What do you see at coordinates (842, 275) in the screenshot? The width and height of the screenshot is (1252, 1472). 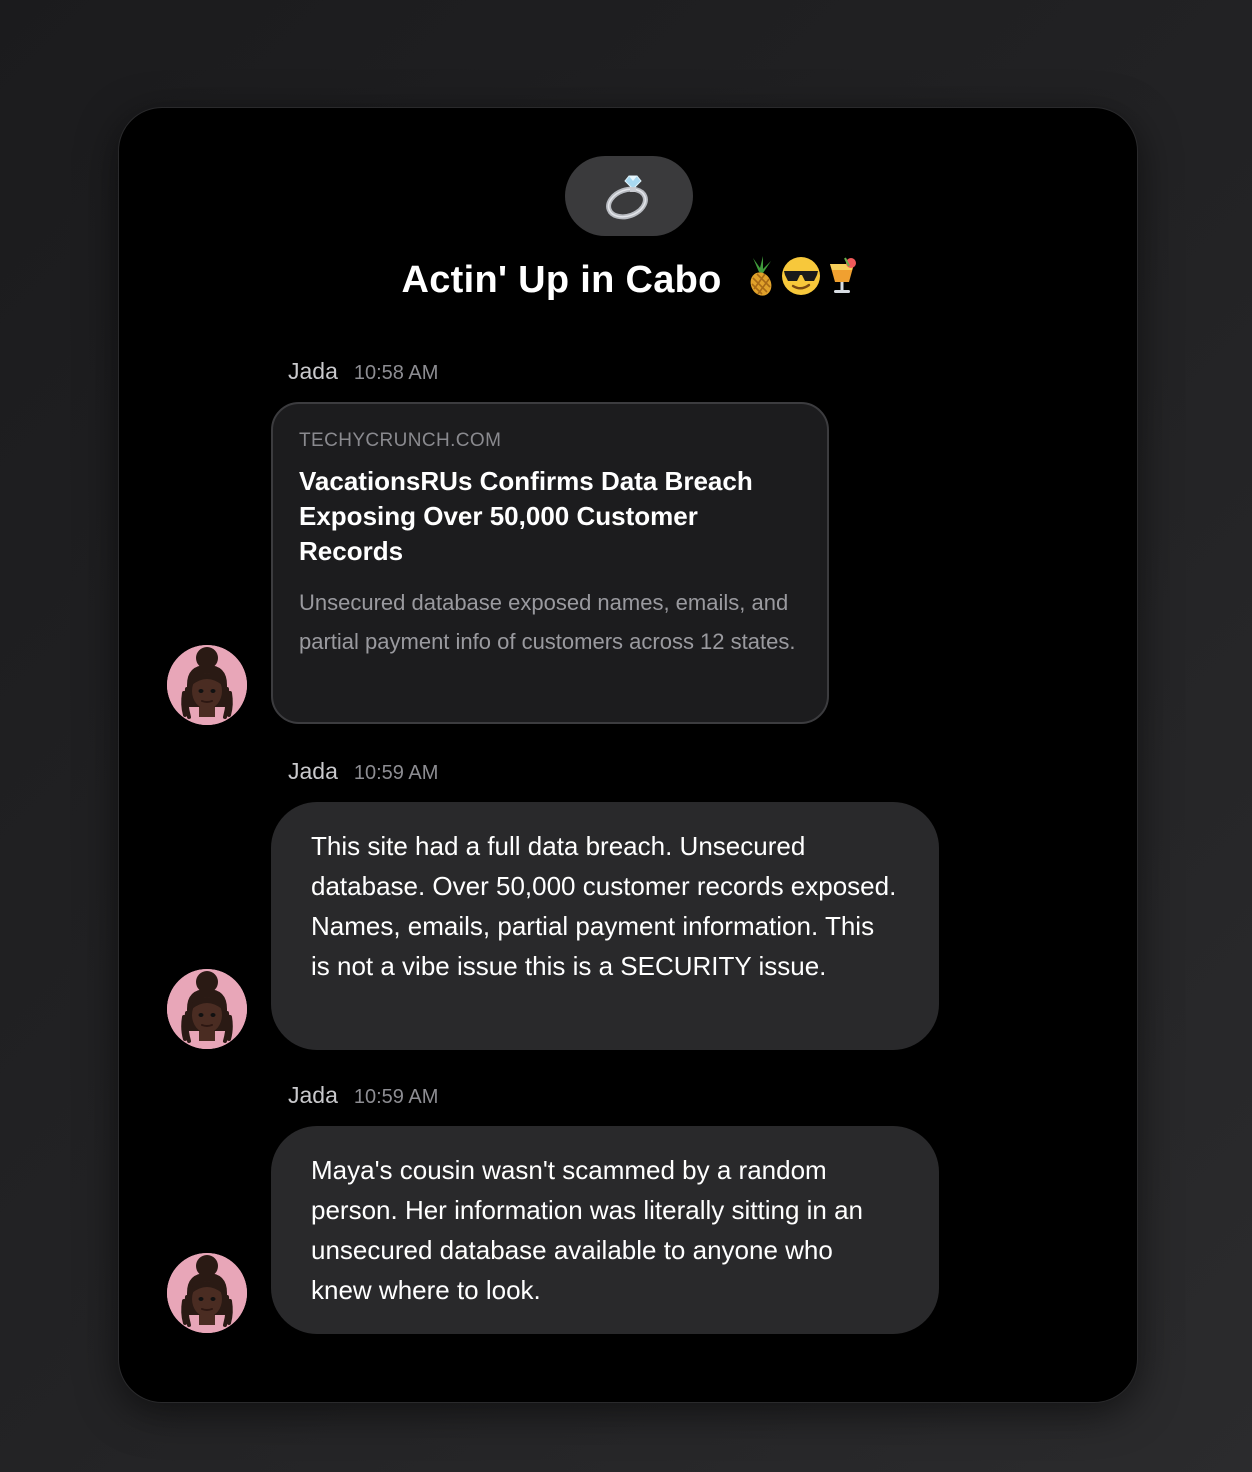 I see `tropical-drink-icon` at bounding box center [842, 275].